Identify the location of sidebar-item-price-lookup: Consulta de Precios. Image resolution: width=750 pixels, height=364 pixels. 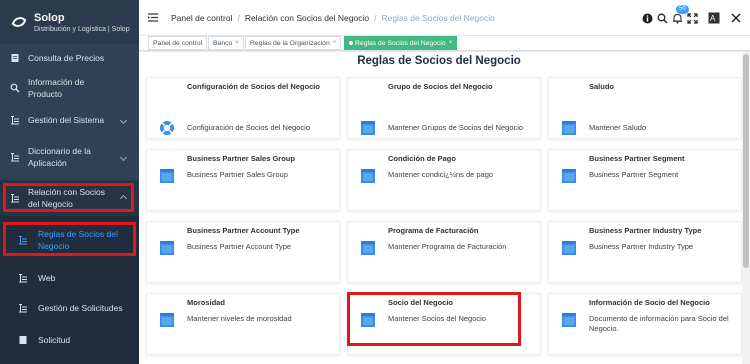
(69, 58).